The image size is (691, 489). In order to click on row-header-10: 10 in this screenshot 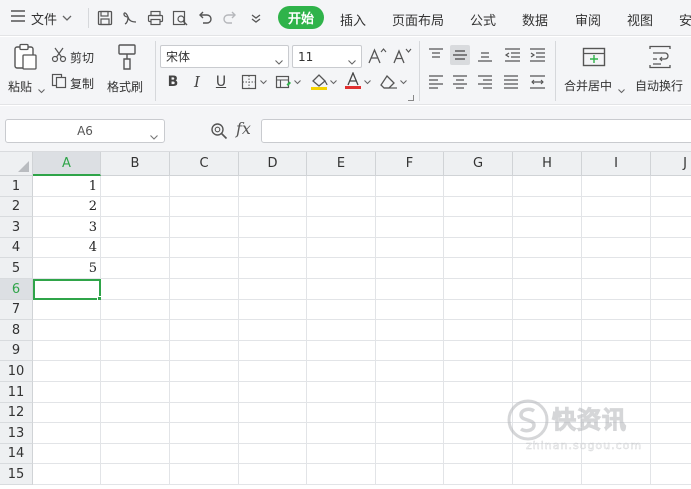, I will do `click(16, 371)`.